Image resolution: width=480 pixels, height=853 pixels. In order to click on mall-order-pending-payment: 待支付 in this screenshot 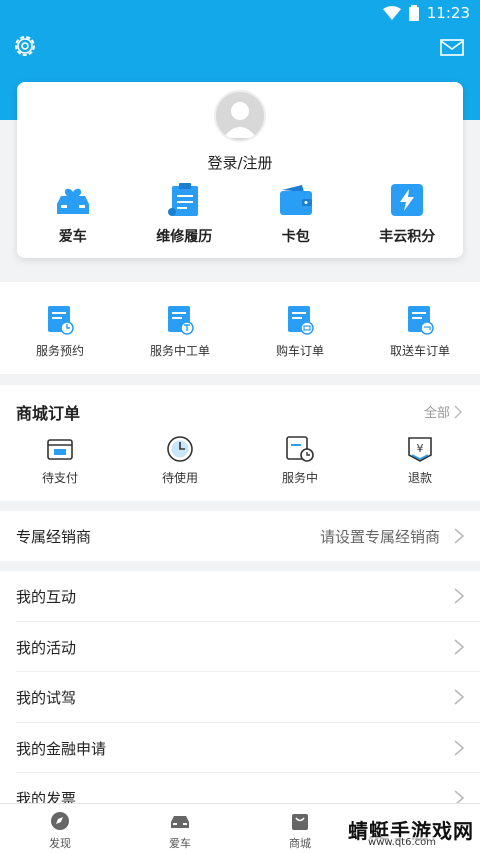, I will do `click(60, 460)`.